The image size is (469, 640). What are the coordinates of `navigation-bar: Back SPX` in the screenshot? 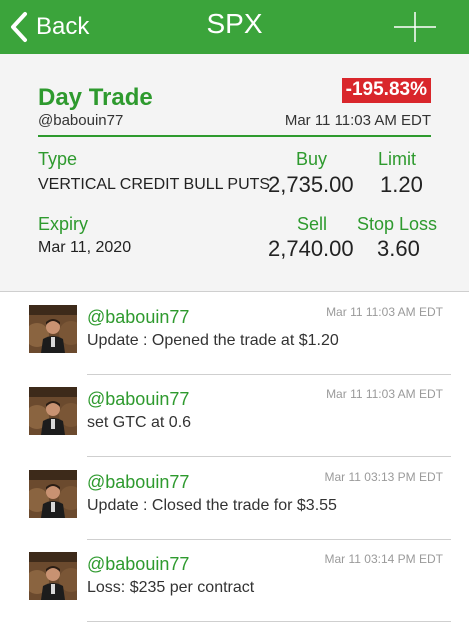 It's located at (234, 27).